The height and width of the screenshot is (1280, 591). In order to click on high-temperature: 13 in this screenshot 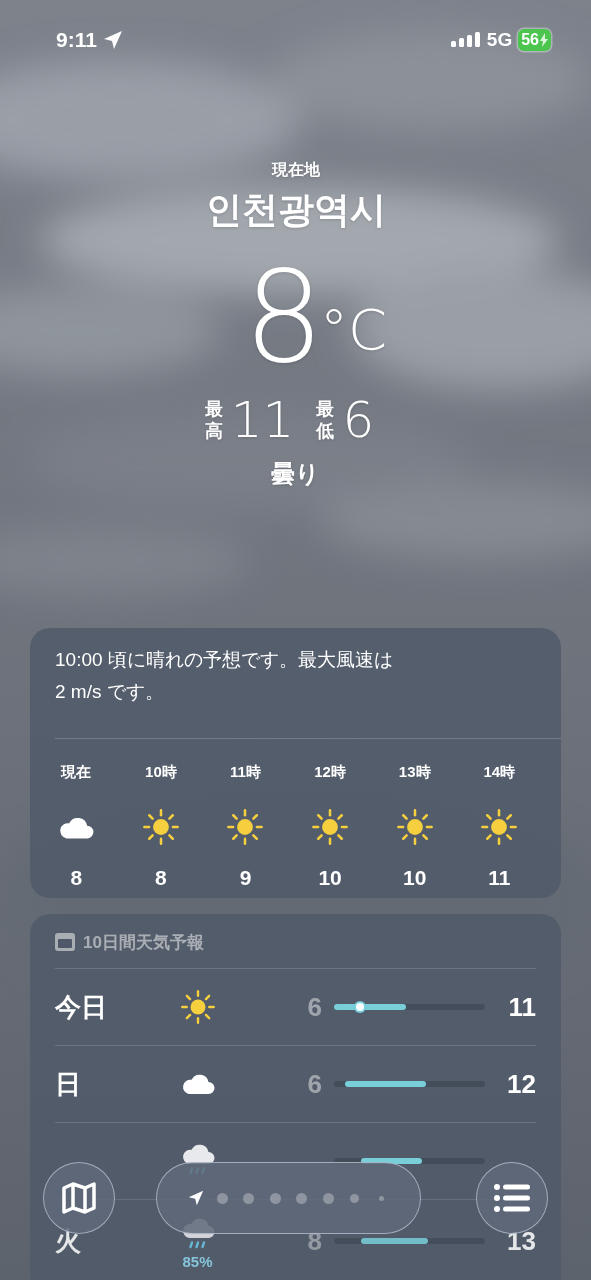, I will do `click(521, 1241)`.